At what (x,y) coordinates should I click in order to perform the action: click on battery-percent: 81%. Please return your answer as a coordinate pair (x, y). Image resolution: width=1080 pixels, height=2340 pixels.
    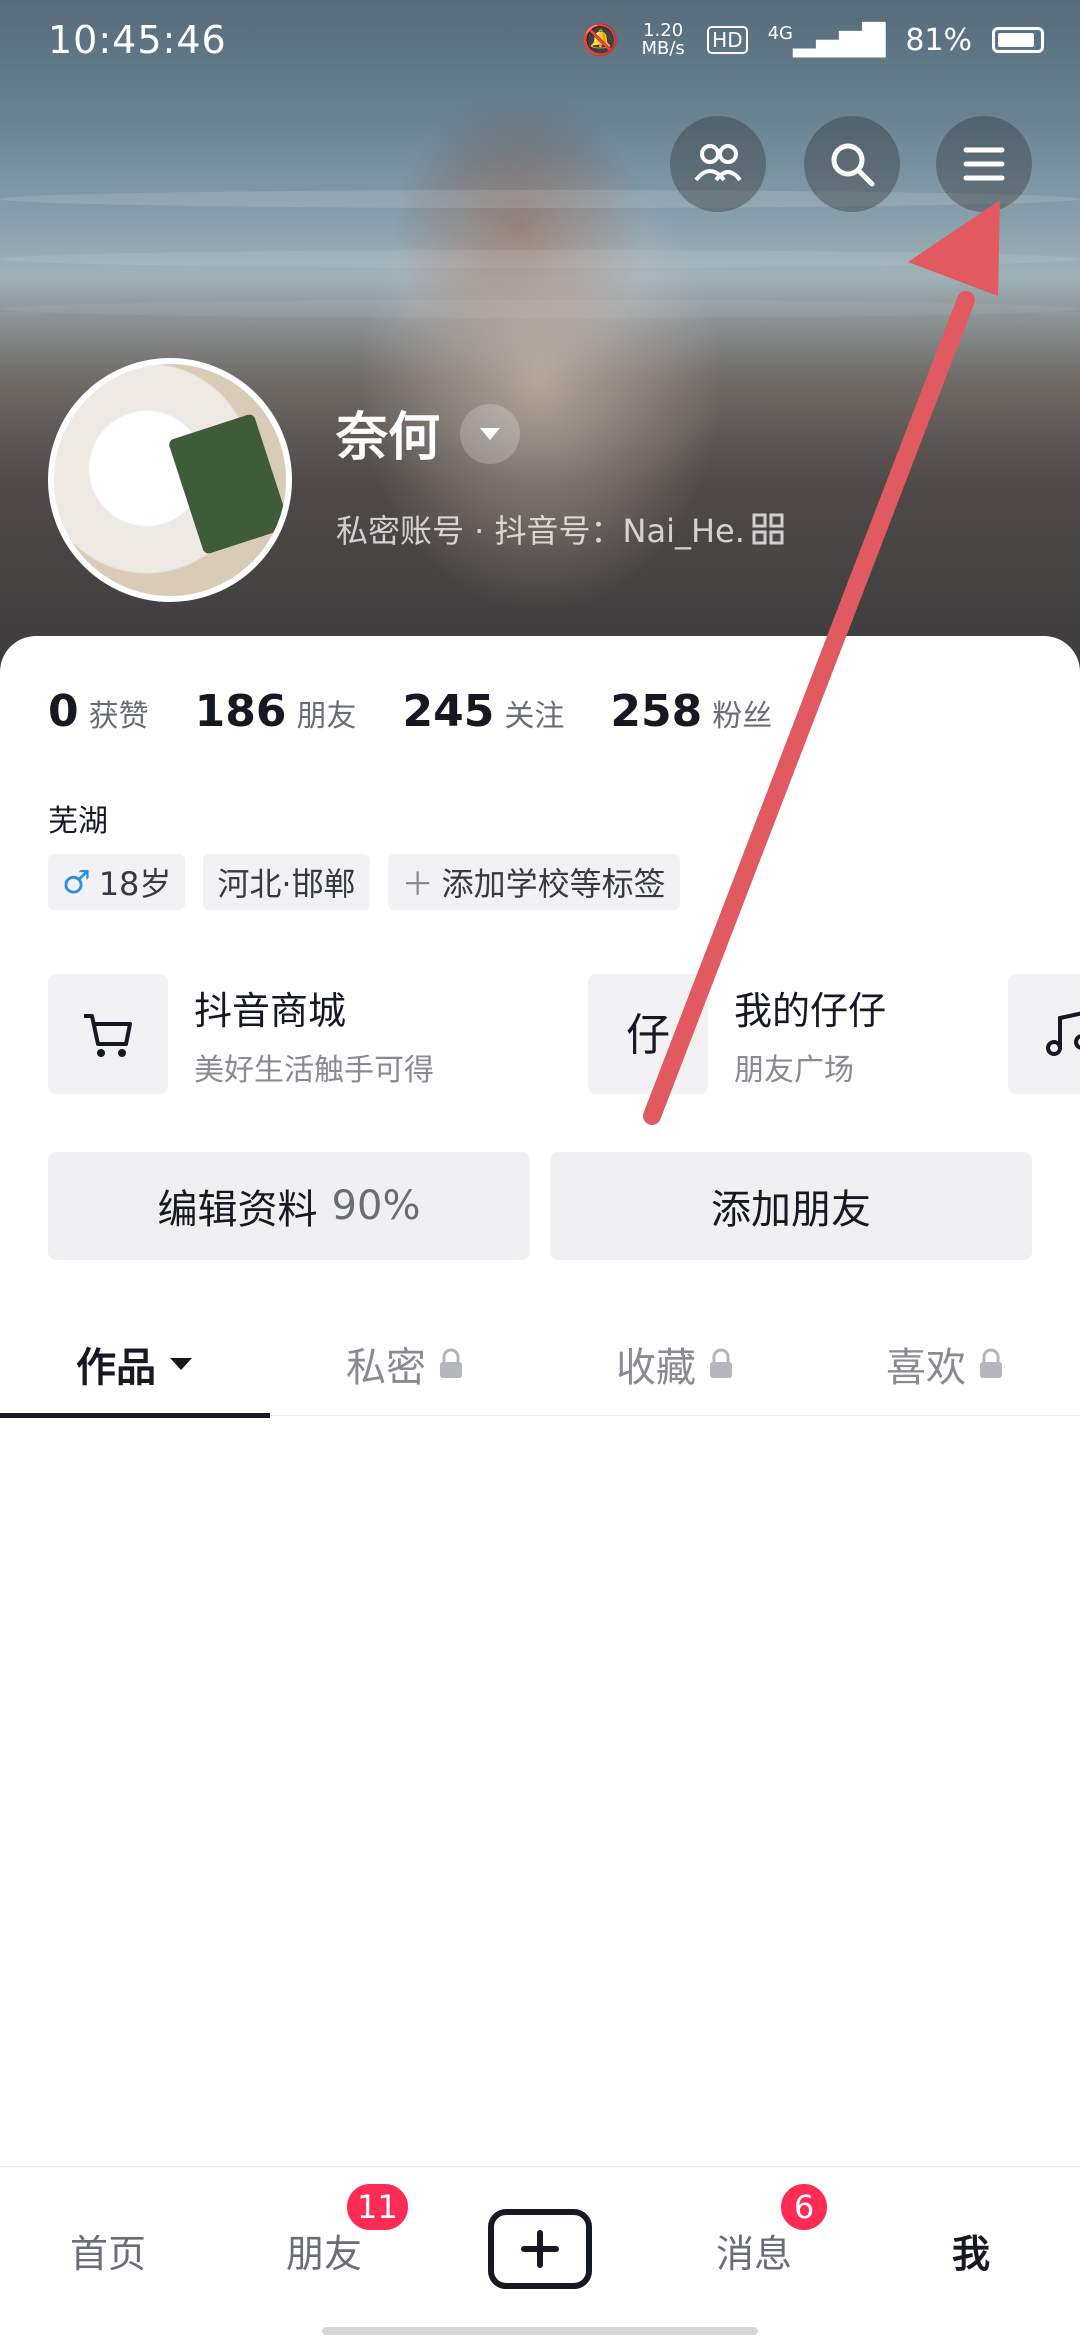
    Looking at the image, I should click on (938, 40).